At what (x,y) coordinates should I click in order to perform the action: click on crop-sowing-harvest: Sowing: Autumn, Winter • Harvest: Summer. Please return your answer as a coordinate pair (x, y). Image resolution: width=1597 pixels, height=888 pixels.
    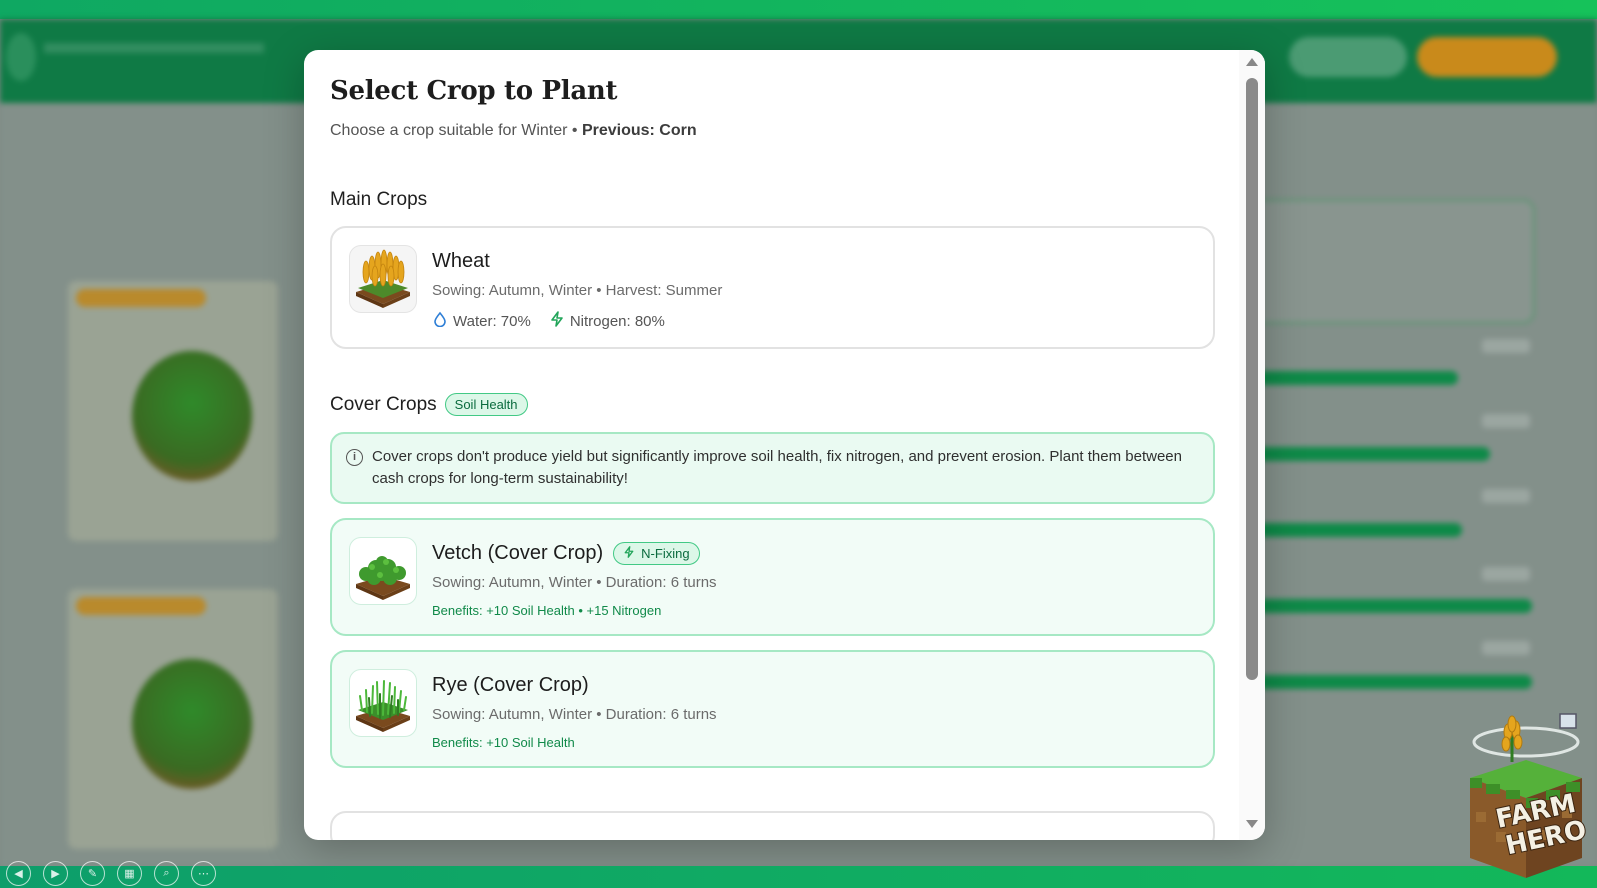
    Looking at the image, I should click on (577, 290).